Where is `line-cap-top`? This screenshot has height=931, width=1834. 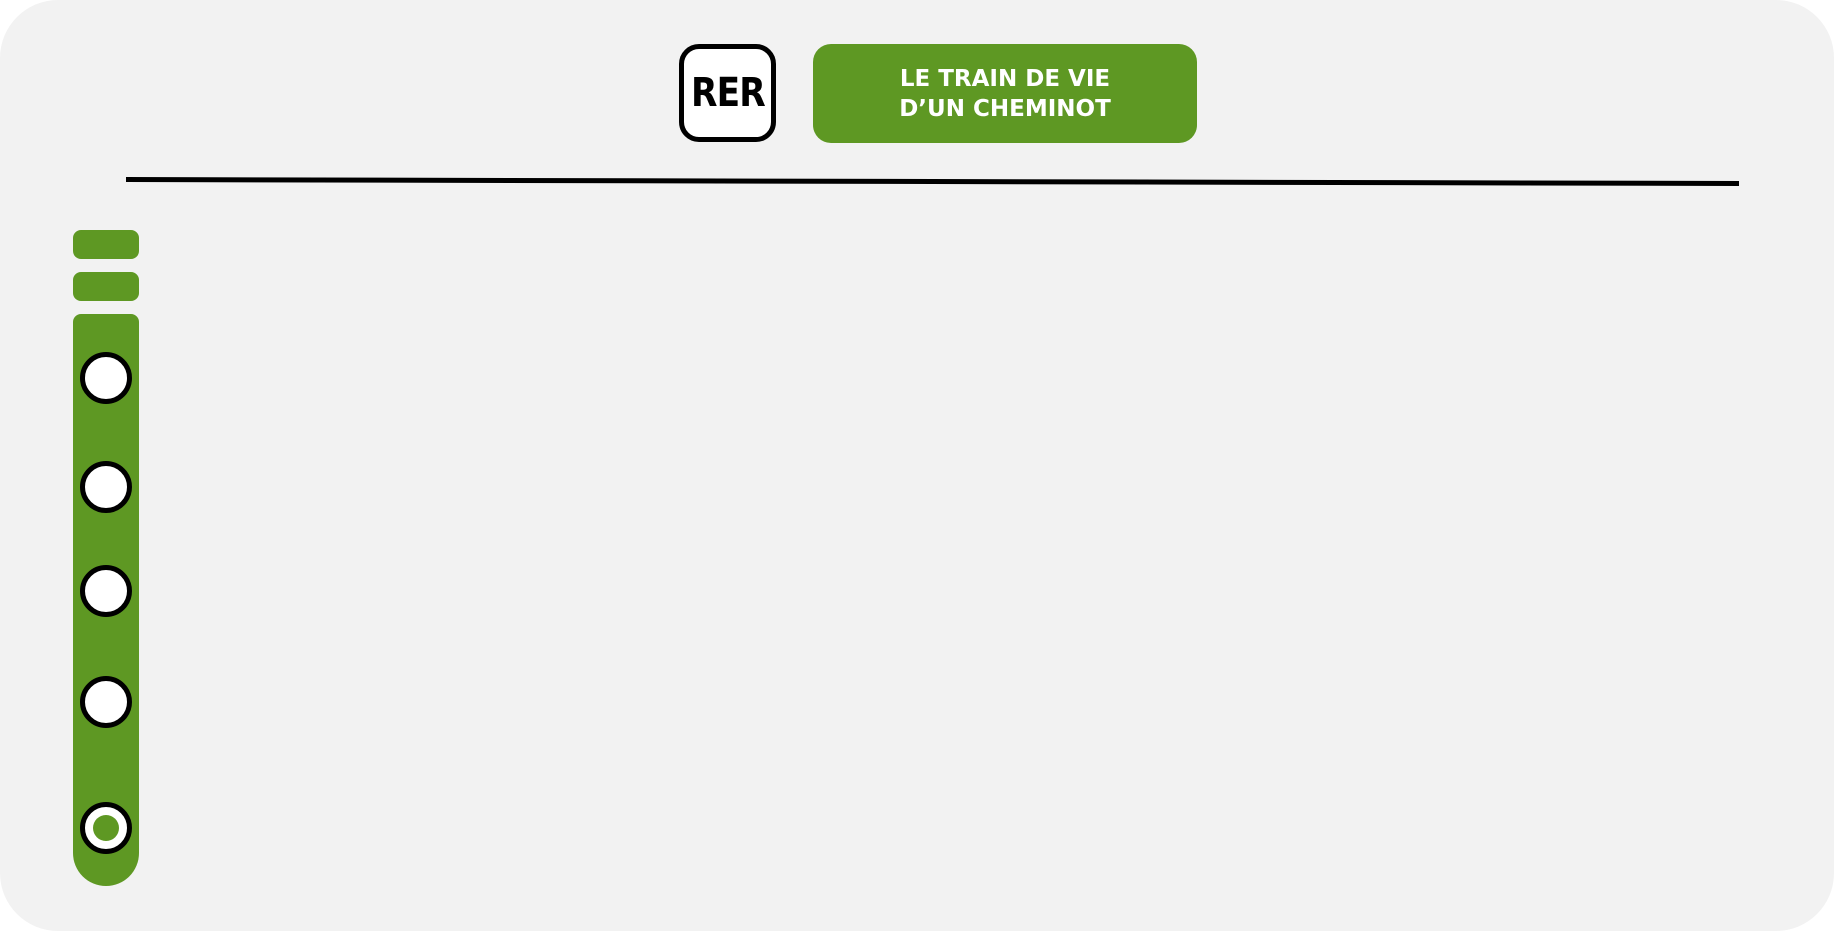
line-cap-top is located at coordinates (106, 244).